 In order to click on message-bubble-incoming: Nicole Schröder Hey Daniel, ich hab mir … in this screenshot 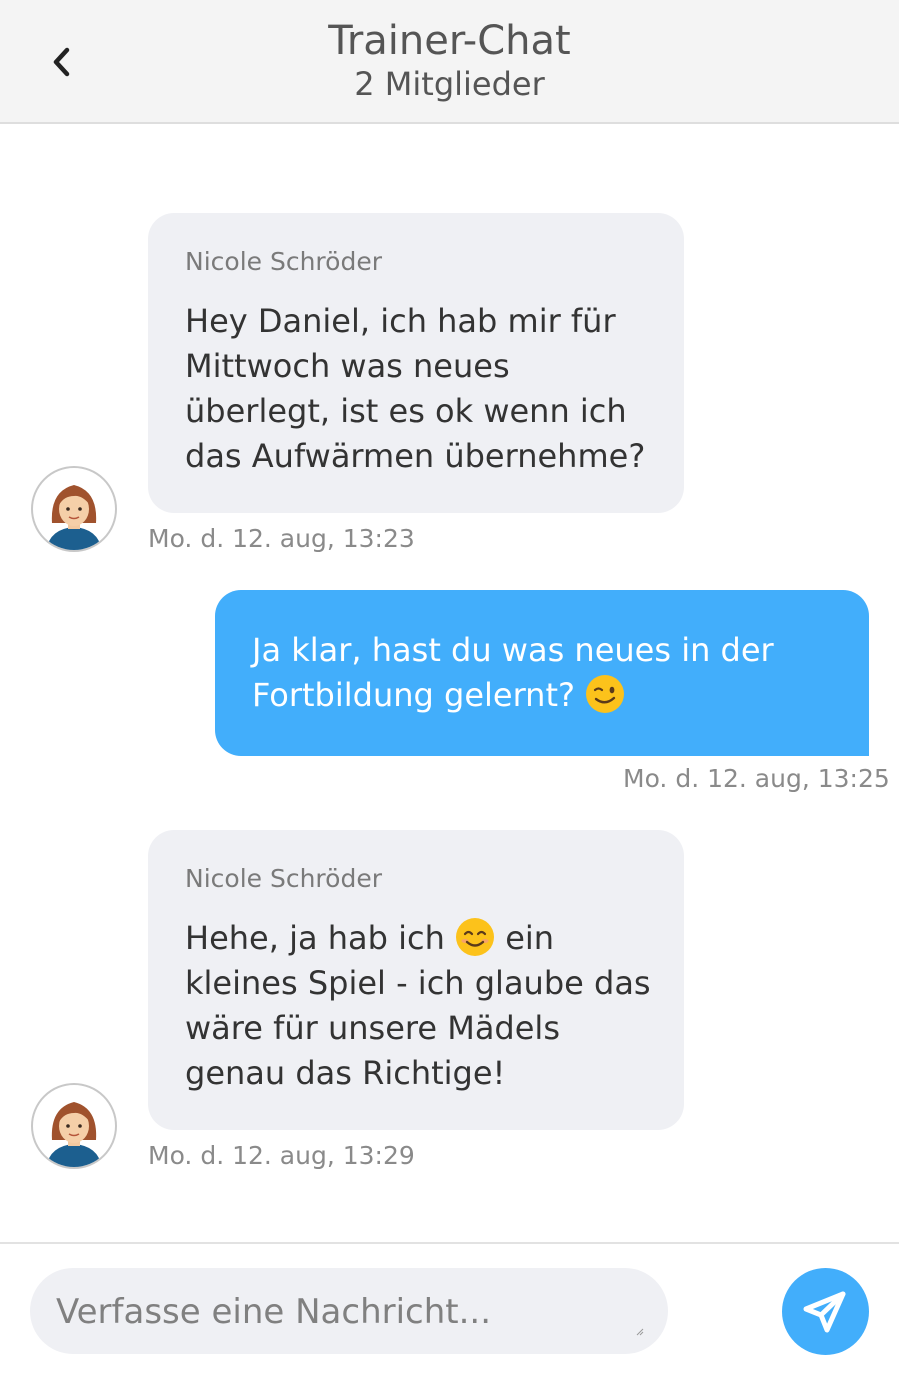, I will do `click(416, 363)`.